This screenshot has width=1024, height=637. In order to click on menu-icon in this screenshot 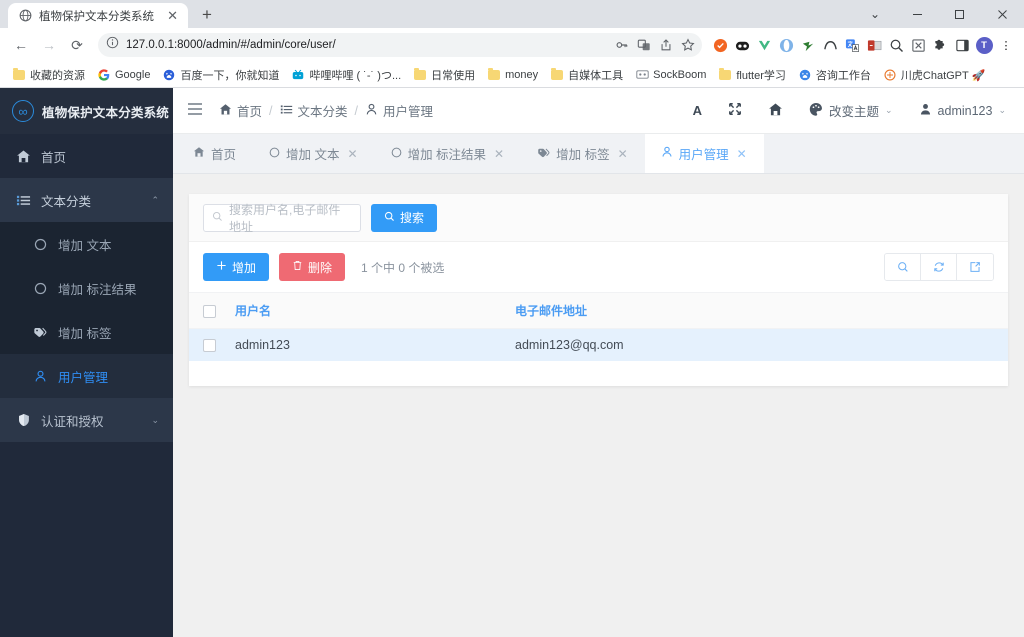, I will do `click(195, 110)`.